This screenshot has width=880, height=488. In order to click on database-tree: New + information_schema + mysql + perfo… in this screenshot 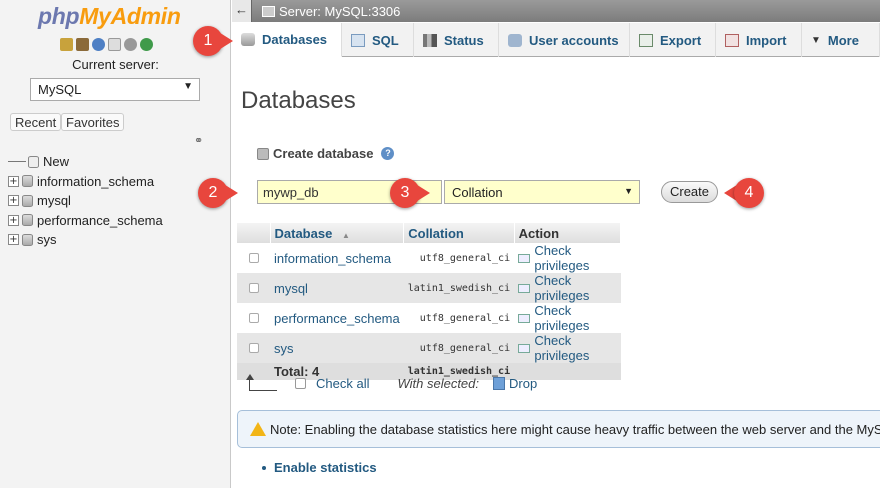, I will do `click(85, 201)`.